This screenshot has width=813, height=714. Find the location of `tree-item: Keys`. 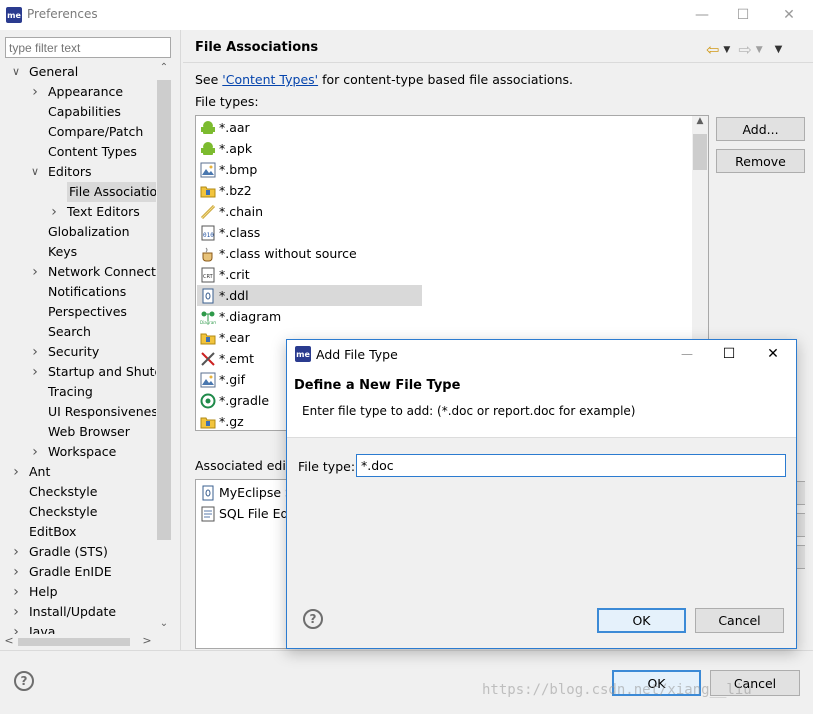

tree-item: Keys is located at coordinates (62, 252).